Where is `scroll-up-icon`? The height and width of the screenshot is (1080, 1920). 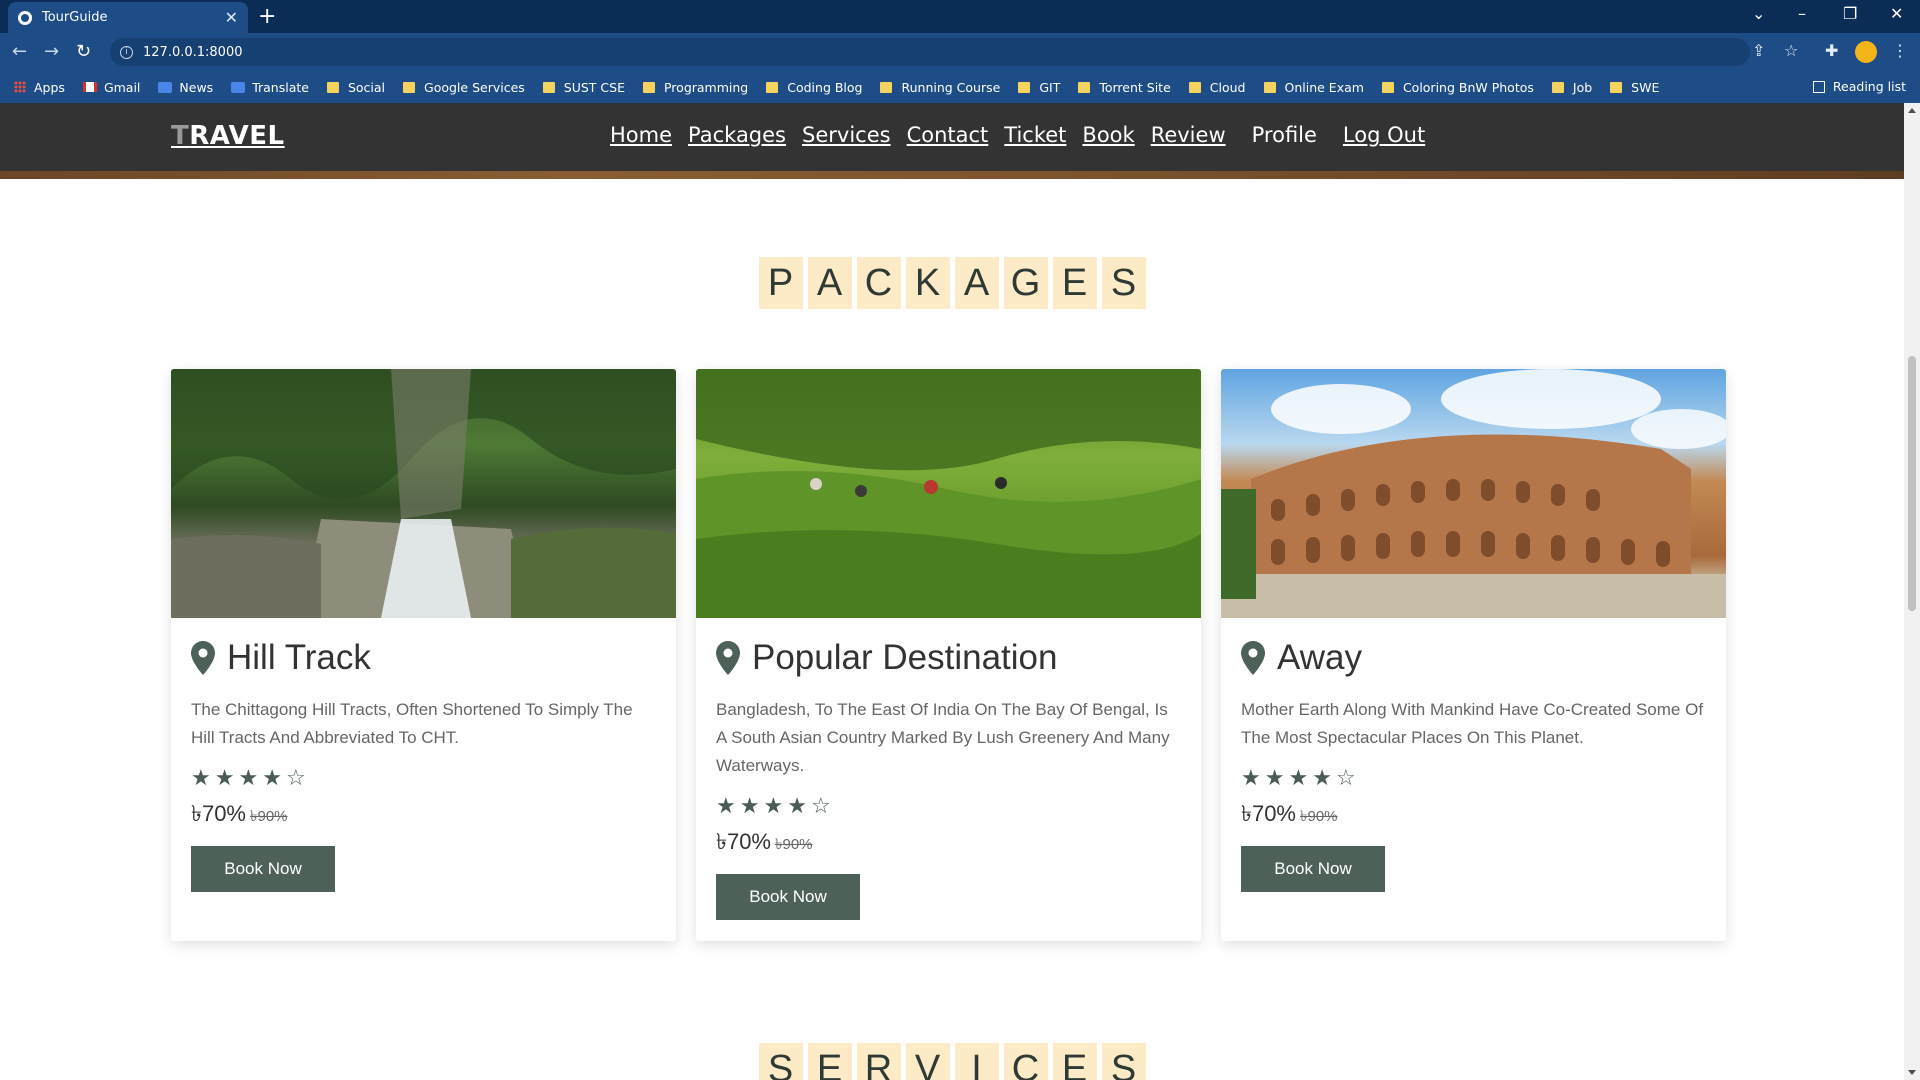
scroll-up-icon is located at coordinates (1912, 110).